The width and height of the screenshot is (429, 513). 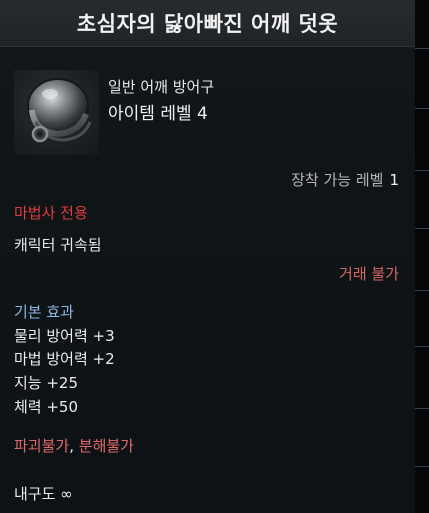 What do you see at coordinates (59, 110) in the screenshot?
I see `pauldron-armor-icon` at bounding box center [59, 110].